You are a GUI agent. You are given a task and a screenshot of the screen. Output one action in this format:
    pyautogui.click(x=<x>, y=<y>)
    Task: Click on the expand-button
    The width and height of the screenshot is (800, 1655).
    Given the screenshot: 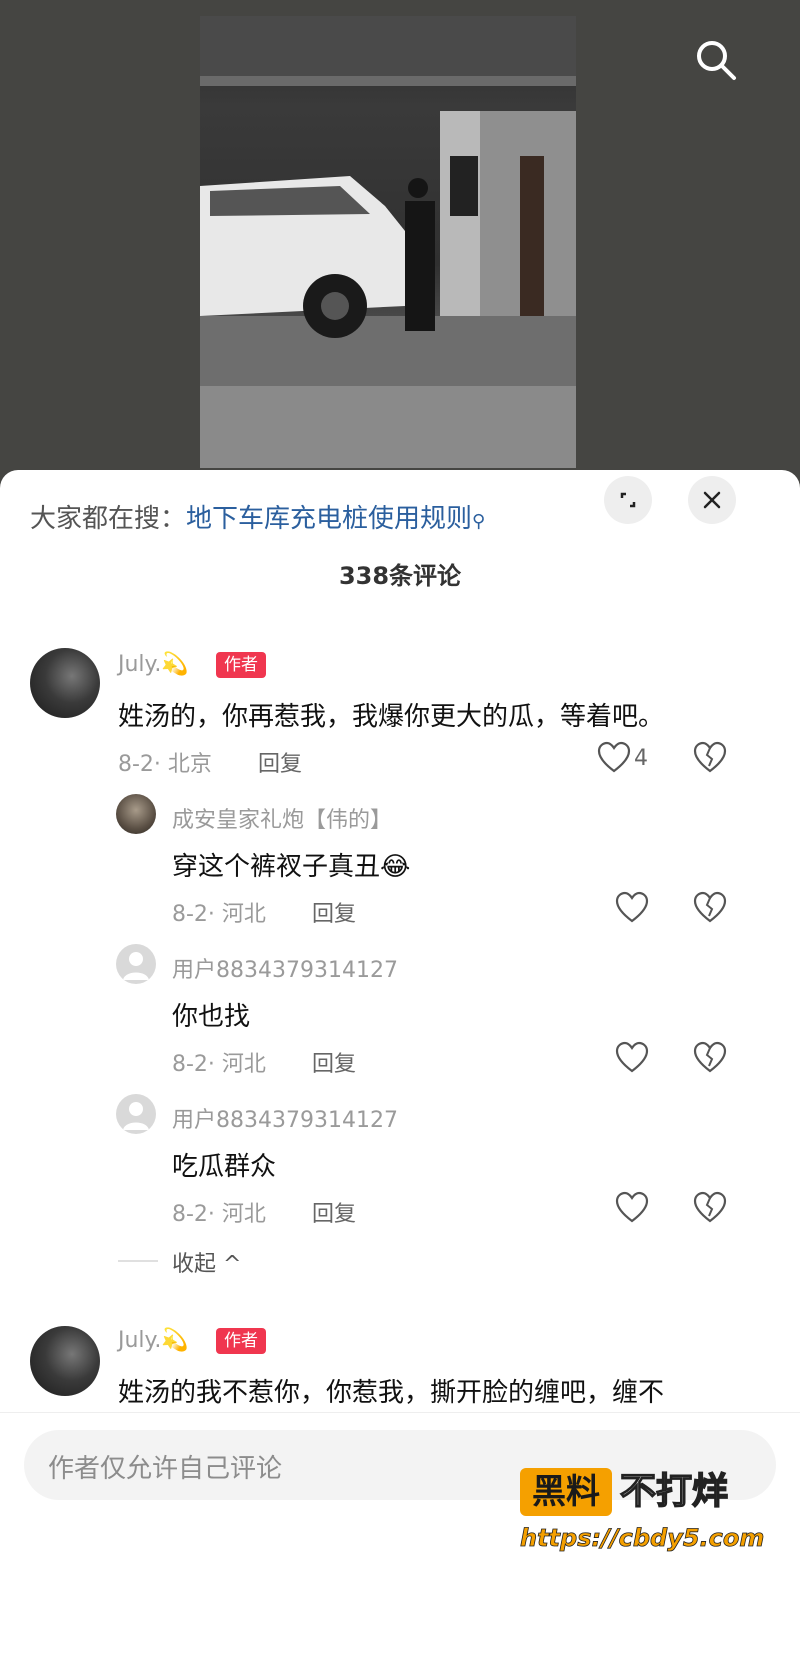 What is the action you would take?
    pyautogui.click(x=628, y=500)
    